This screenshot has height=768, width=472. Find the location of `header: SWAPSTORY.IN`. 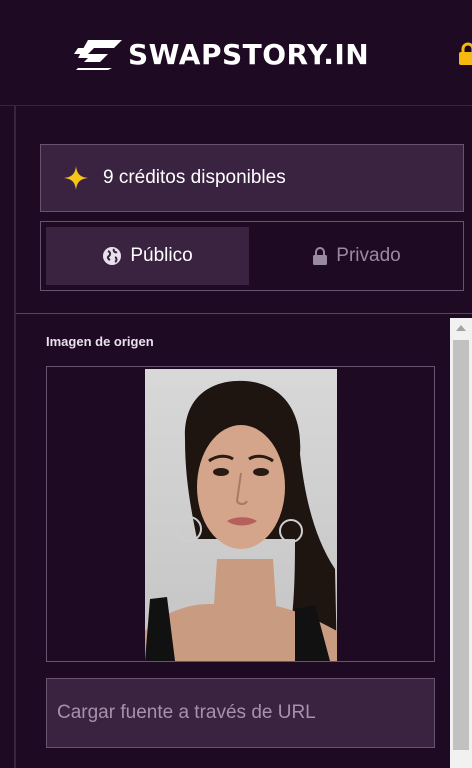

header: SWAPSTORY.IN is located at coordinates (236, 53).